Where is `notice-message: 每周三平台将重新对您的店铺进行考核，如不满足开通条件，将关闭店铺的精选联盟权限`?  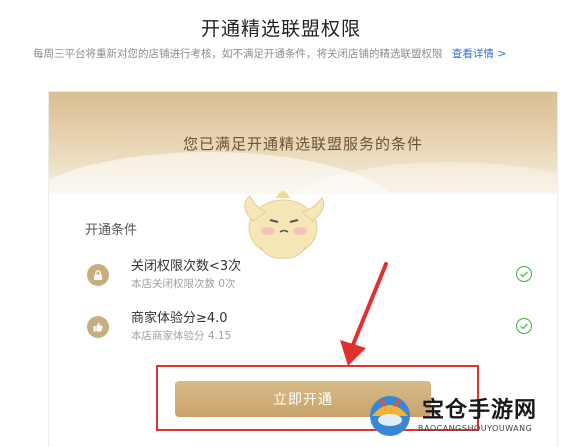
notice-message: 每周三平台将重新对您的店铺进行考核，如不满足开通条件，将关闭店铺的精选联盟权限 is located at coordinates (238, 54).